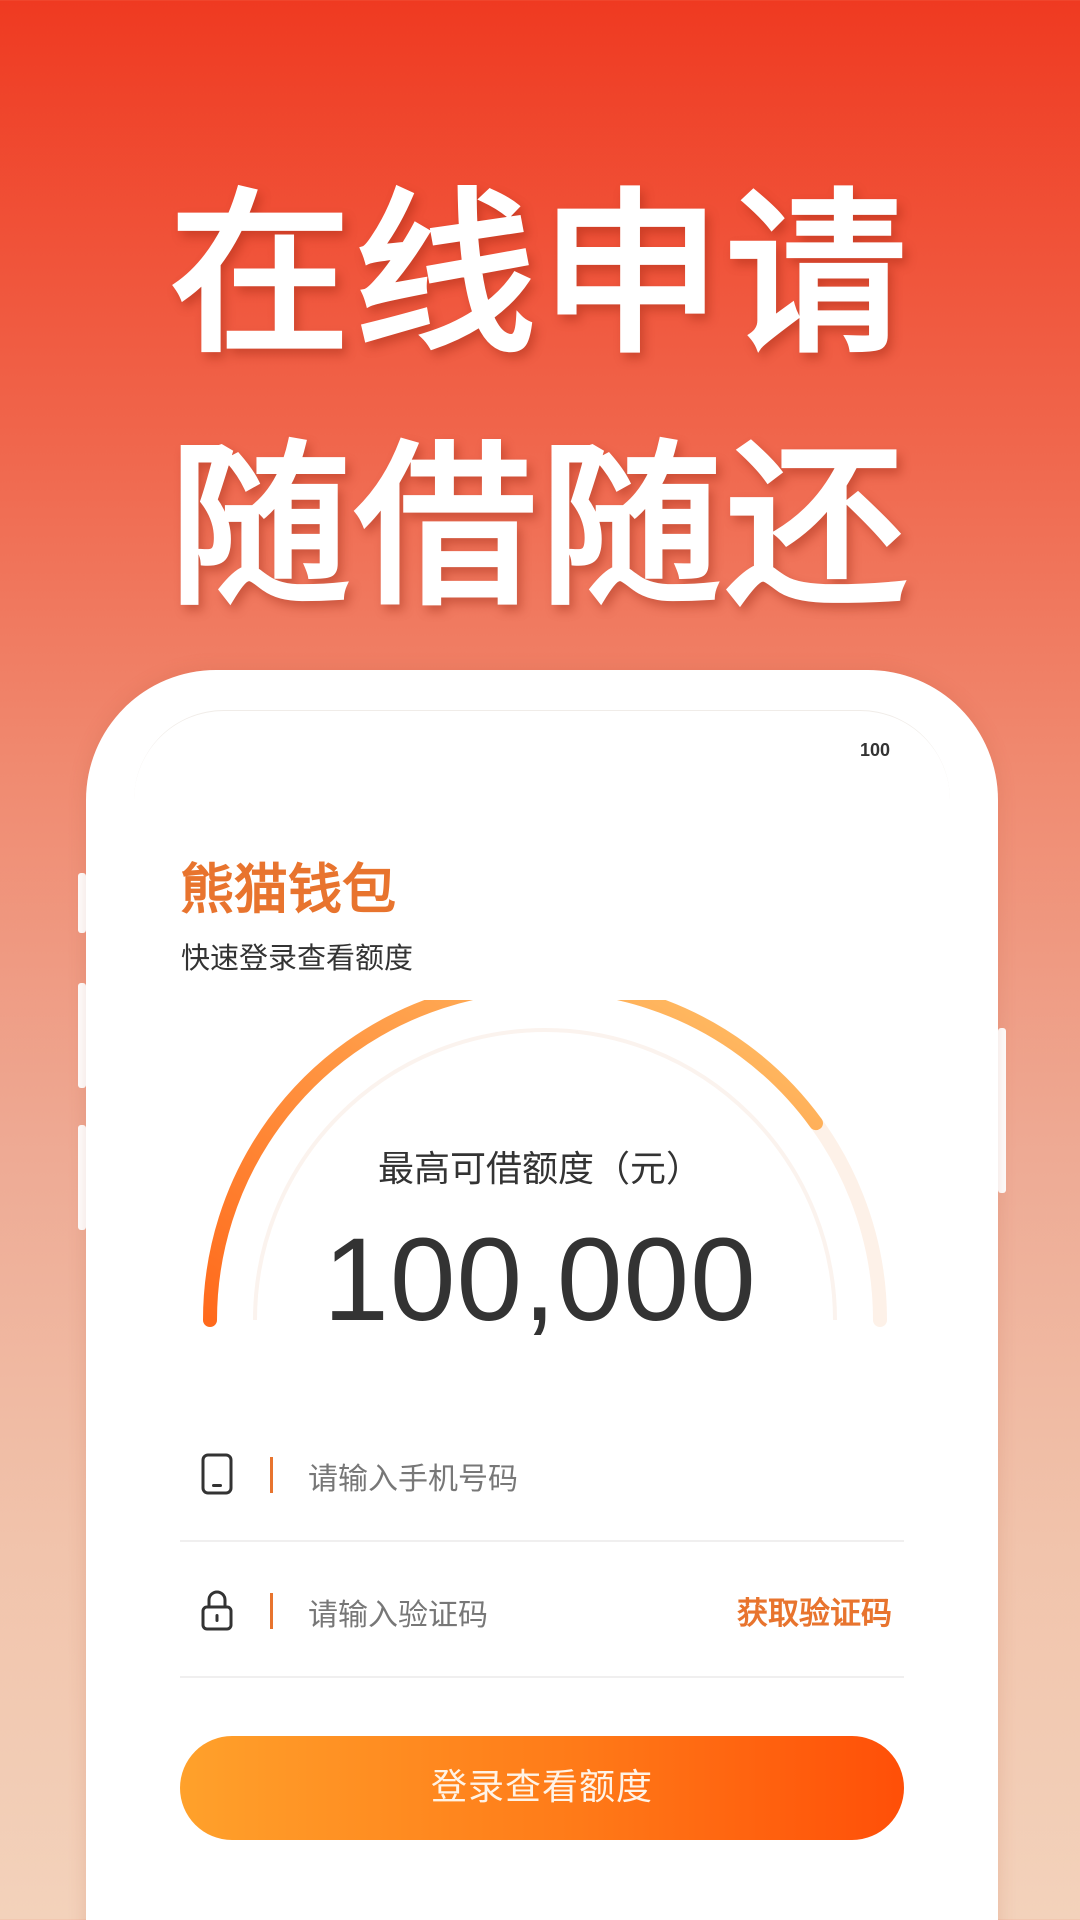 The width and height of the screenshot is (1080, 1920). Describe the element at coordinates (297, 958) in the screenshot. I see `app-subtitle: 快速登录查看额度` at that location.